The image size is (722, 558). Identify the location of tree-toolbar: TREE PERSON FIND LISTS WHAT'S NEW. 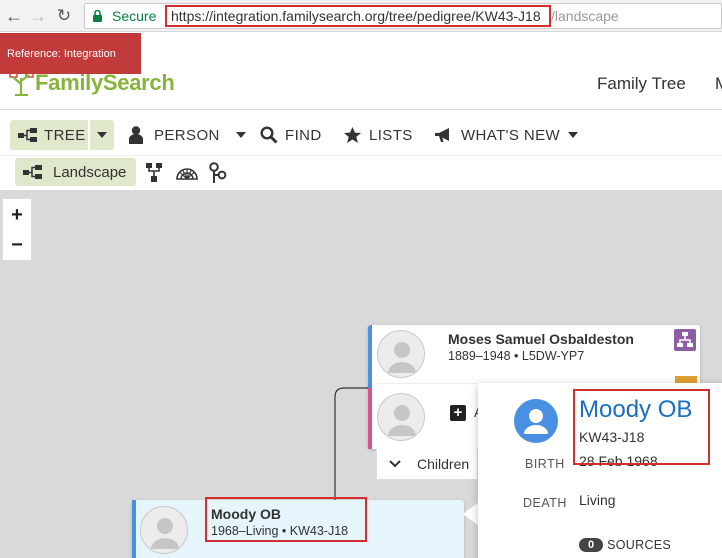
(361, 135).